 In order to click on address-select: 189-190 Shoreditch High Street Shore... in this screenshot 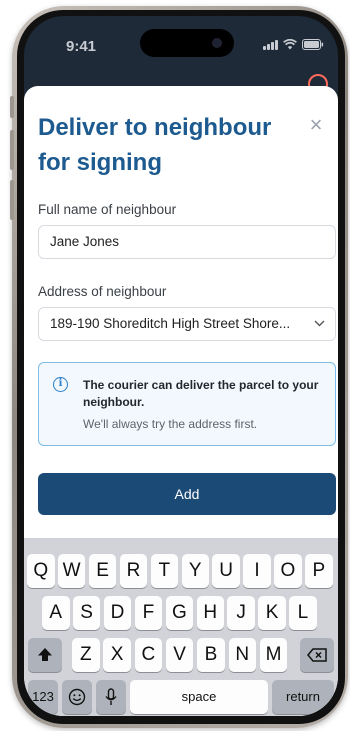, I will do `click(187, 324)`.